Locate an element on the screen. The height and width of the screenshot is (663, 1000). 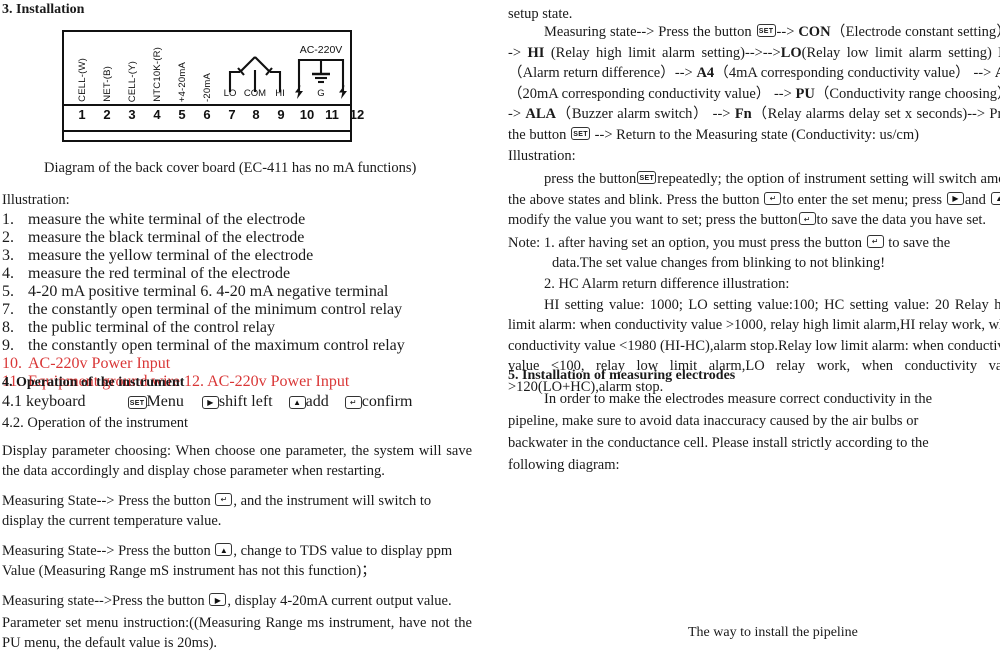
flow-fn-label: Fn is located at coordinates (743, 114).